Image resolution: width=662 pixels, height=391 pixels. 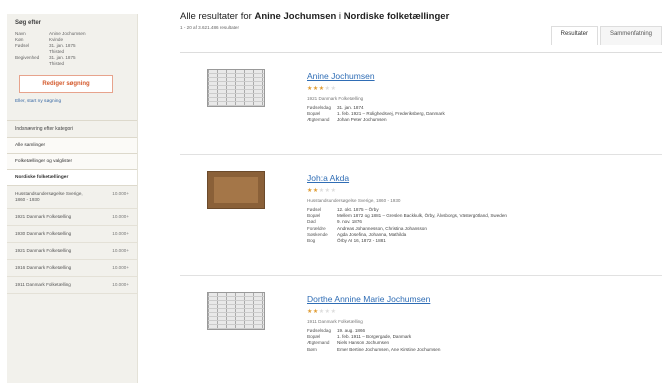 I want to click on filter-nordic-census: Nordiske folketællinger, so click(x=72, y=178).